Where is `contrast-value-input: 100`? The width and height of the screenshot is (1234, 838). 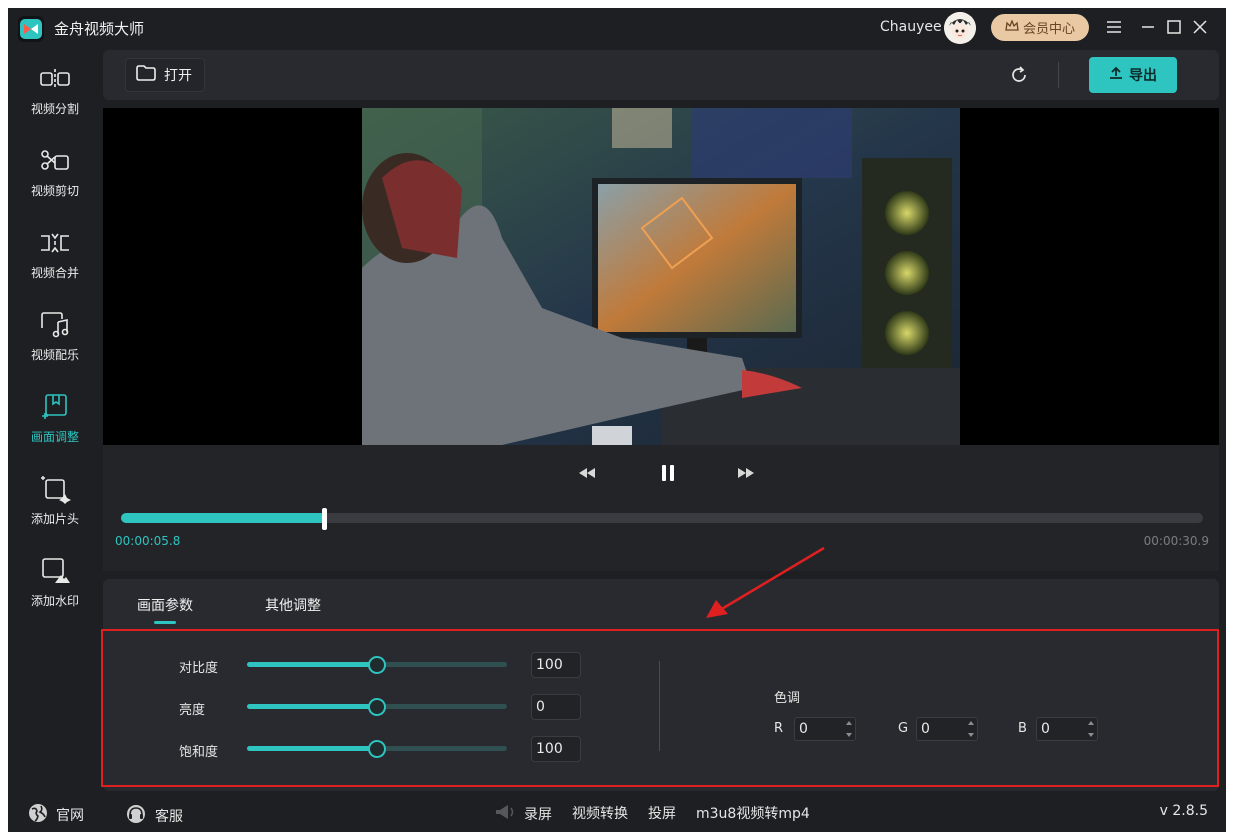
contrast-value-input: 100 is located at coordinates (556, 665).